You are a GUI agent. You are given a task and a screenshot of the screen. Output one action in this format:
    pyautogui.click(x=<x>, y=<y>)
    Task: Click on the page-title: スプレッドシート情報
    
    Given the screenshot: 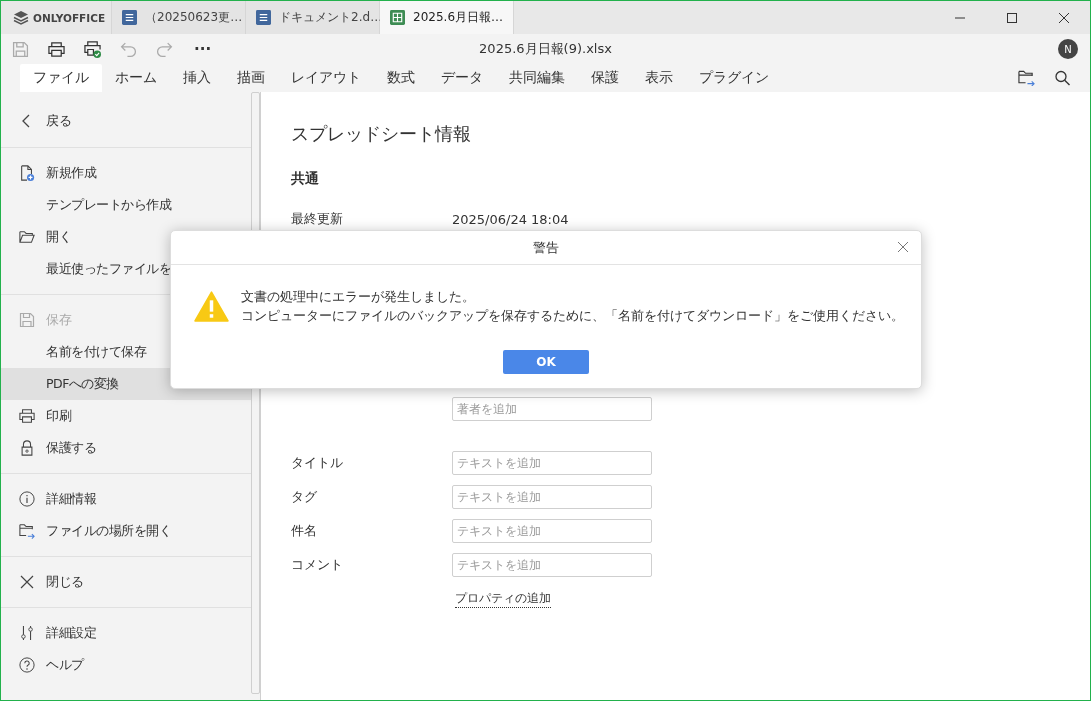 What is the action you would take?
    pyautogui.click(x=381, y=134)
    